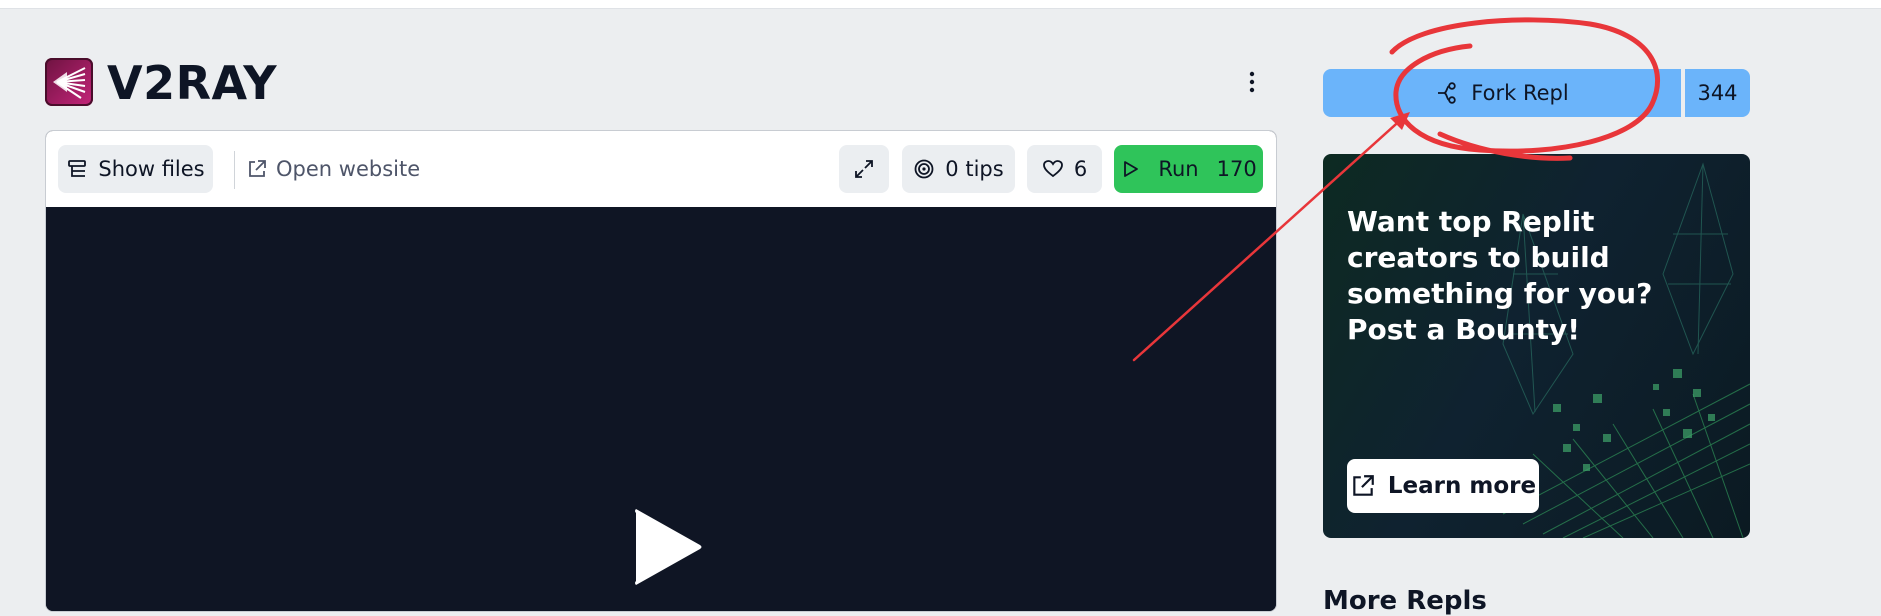 Image resolution: width=1881 pixels, height=616 pixels. Describe the element at coordinates (192, 83) in the screenshot. I see `repl-title: V2RAY` at that location.